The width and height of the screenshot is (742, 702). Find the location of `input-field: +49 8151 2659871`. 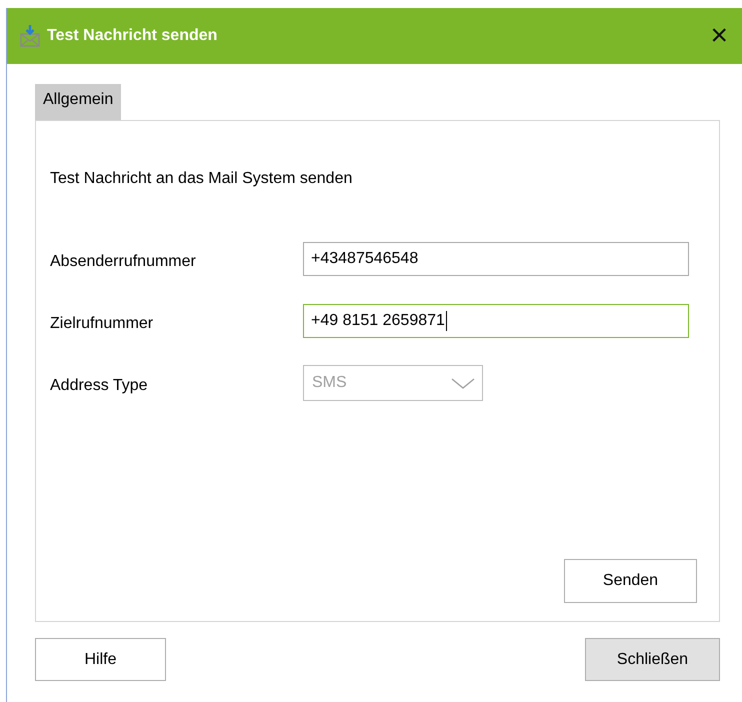

input-field: +49 8151 2659871 is located at coordinates (496, 321).